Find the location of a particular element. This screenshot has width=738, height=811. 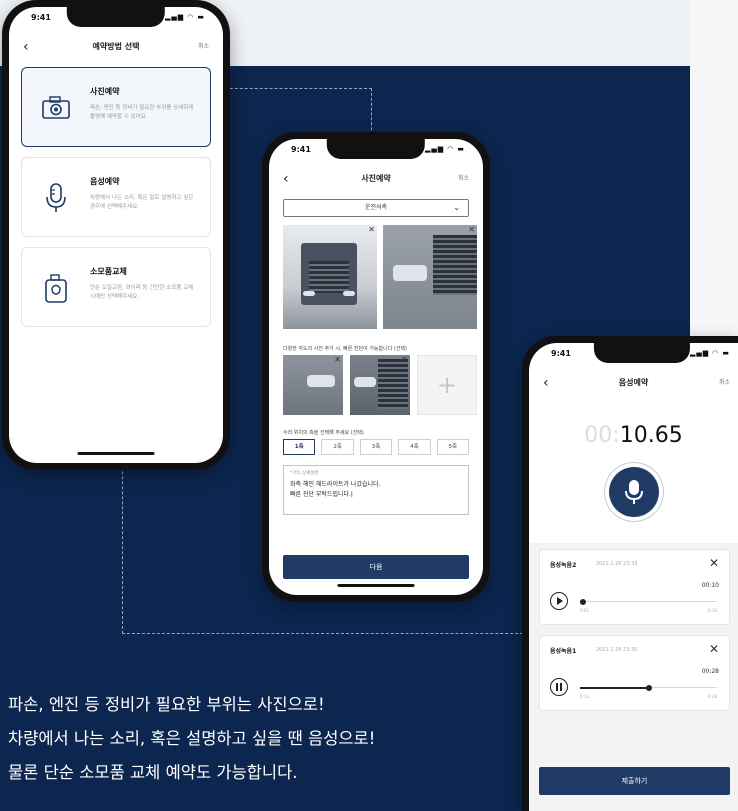

option-desc: 단순 오일교환, 와이퍼 등 간단한 소모품 교체시에만 선택해주세요. is located at coordinates (142, 292).